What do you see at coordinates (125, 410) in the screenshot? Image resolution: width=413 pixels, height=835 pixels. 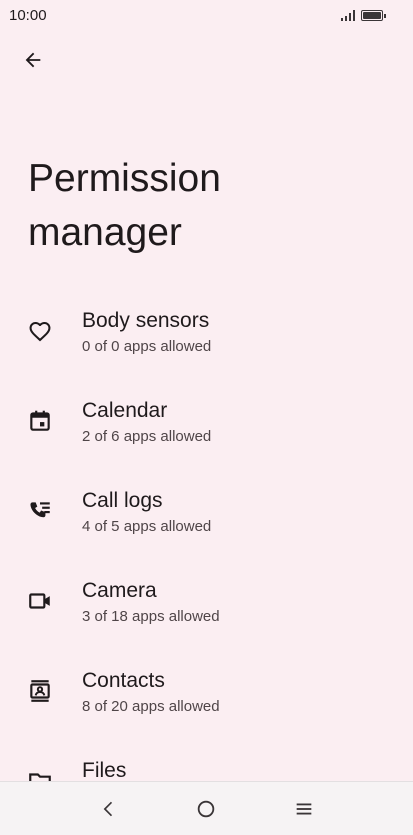 I see `permission-label: Calendar` at bounding box center [125, 410].